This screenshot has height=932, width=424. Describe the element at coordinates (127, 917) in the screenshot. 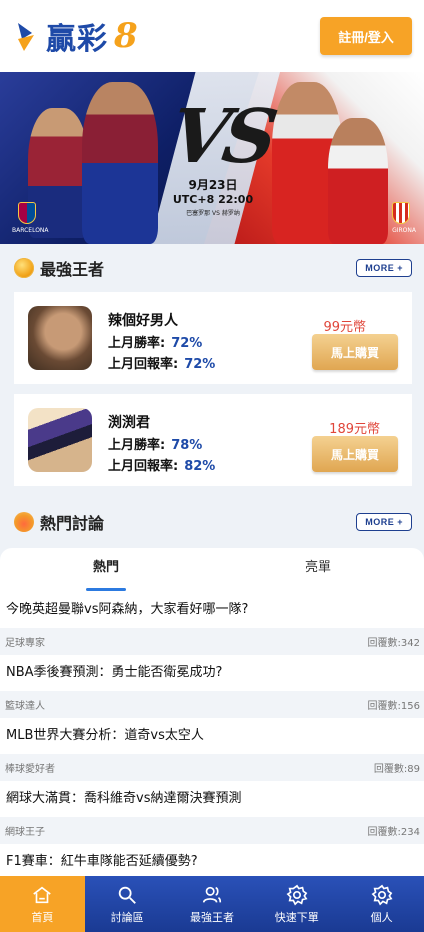

I see `nav-label: 討論區` at that location.